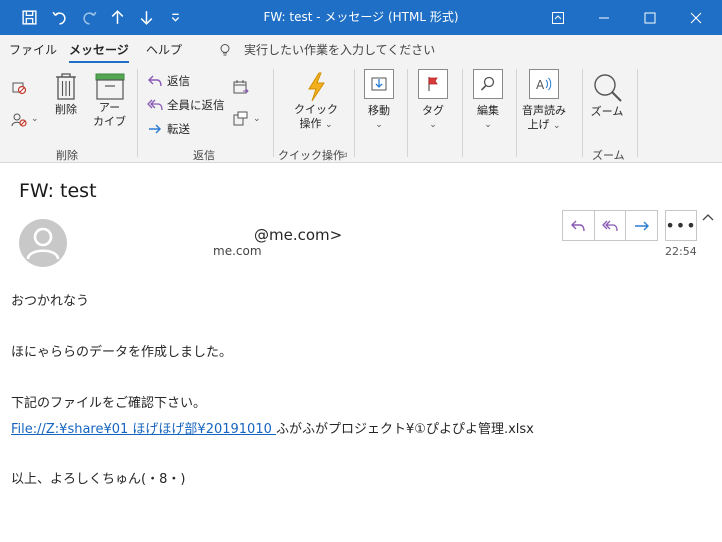 The width and height of the screenshot is (722, 542). What do you see at coordinates (607, 111) in the screenshot?
I see `zoom-label: ズーム` at bounding box center [607, 111].